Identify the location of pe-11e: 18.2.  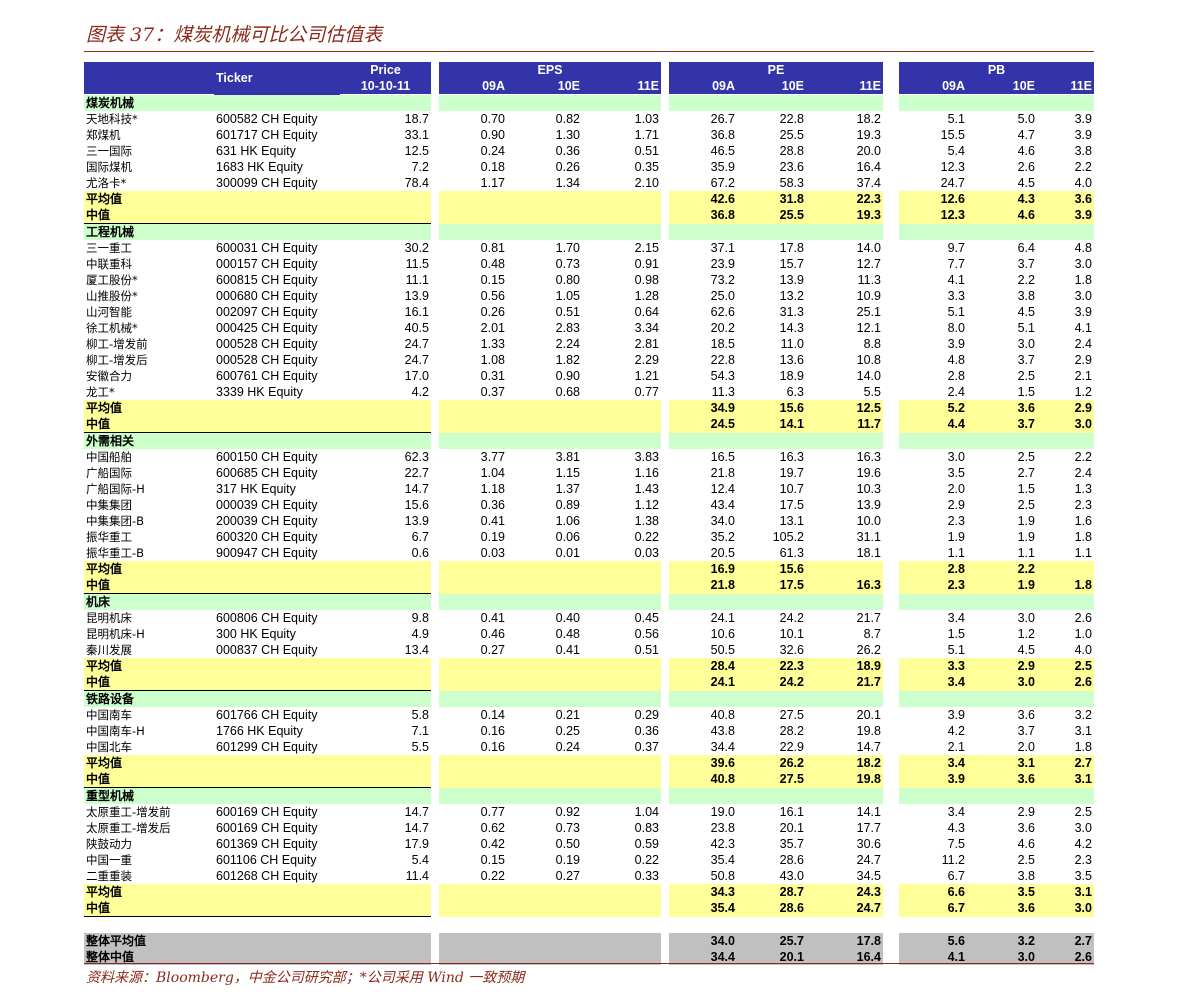
(844, 763).